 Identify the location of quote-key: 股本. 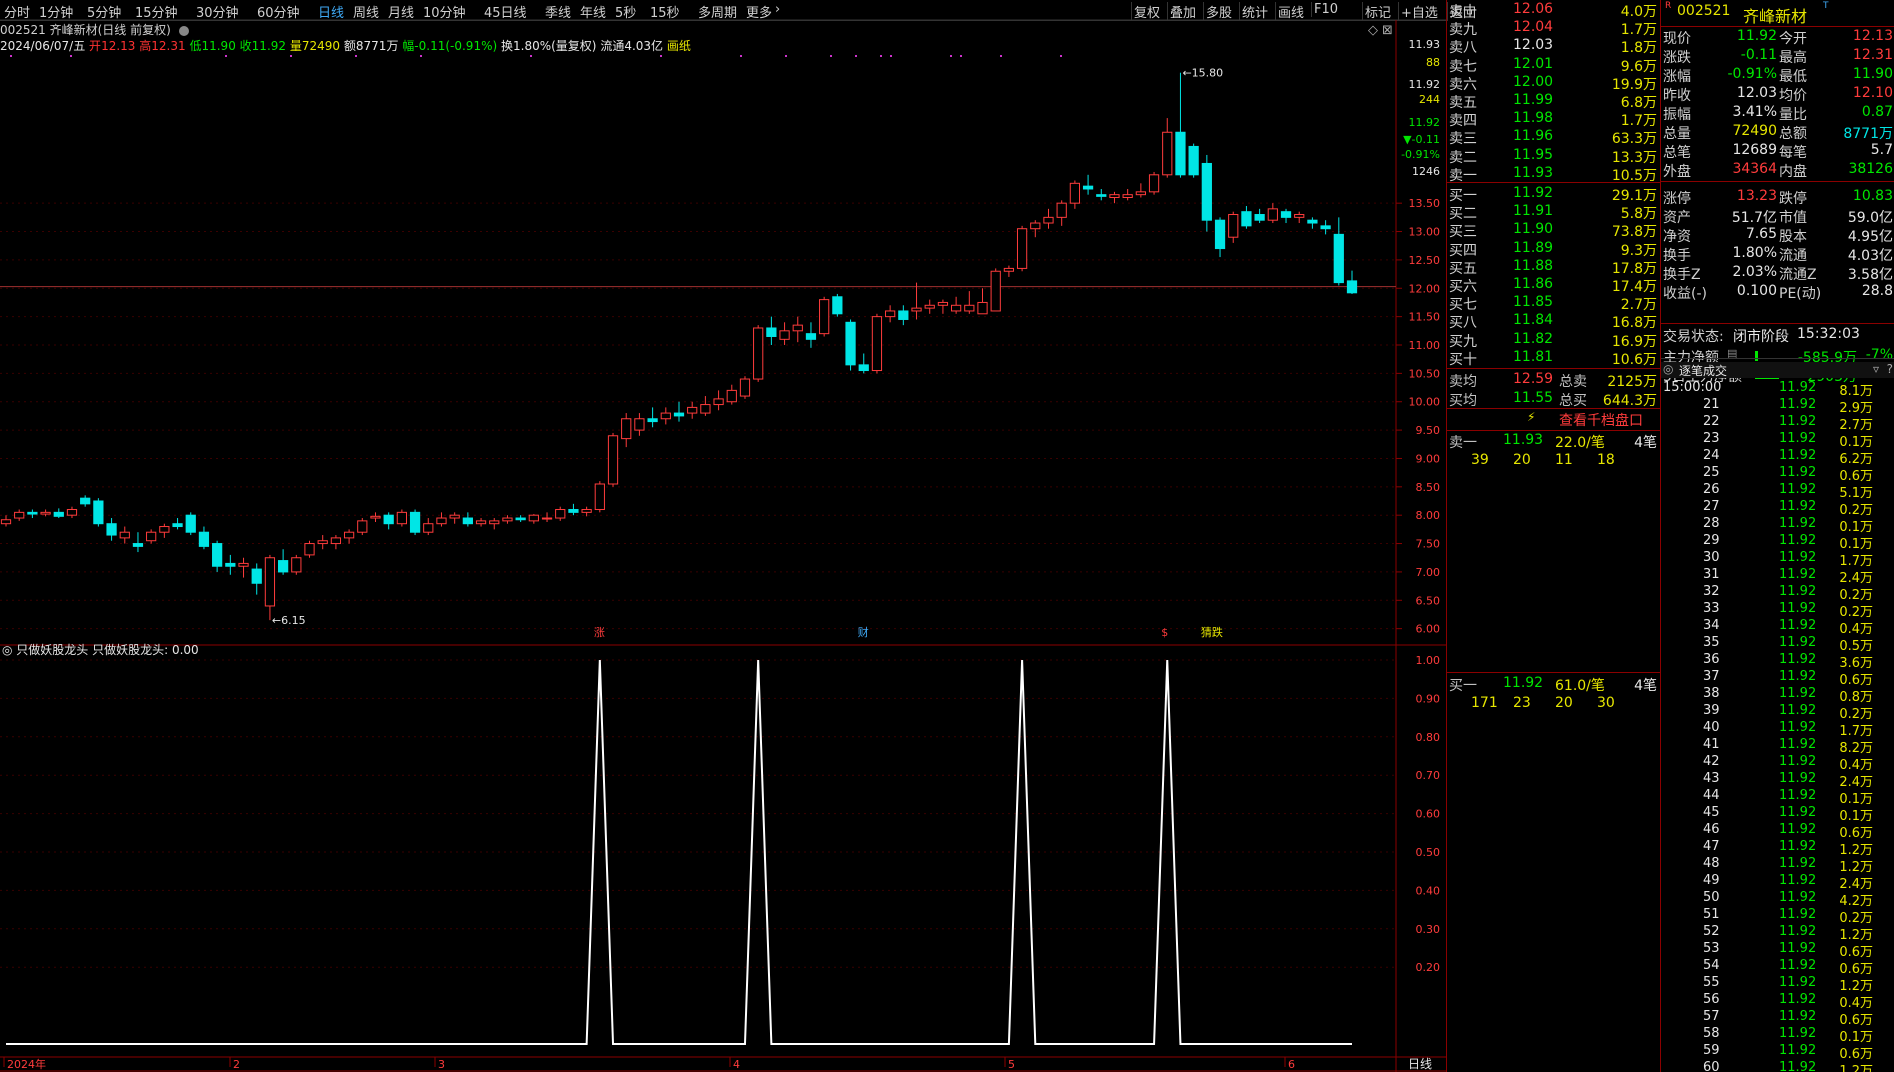
(1793, 237).